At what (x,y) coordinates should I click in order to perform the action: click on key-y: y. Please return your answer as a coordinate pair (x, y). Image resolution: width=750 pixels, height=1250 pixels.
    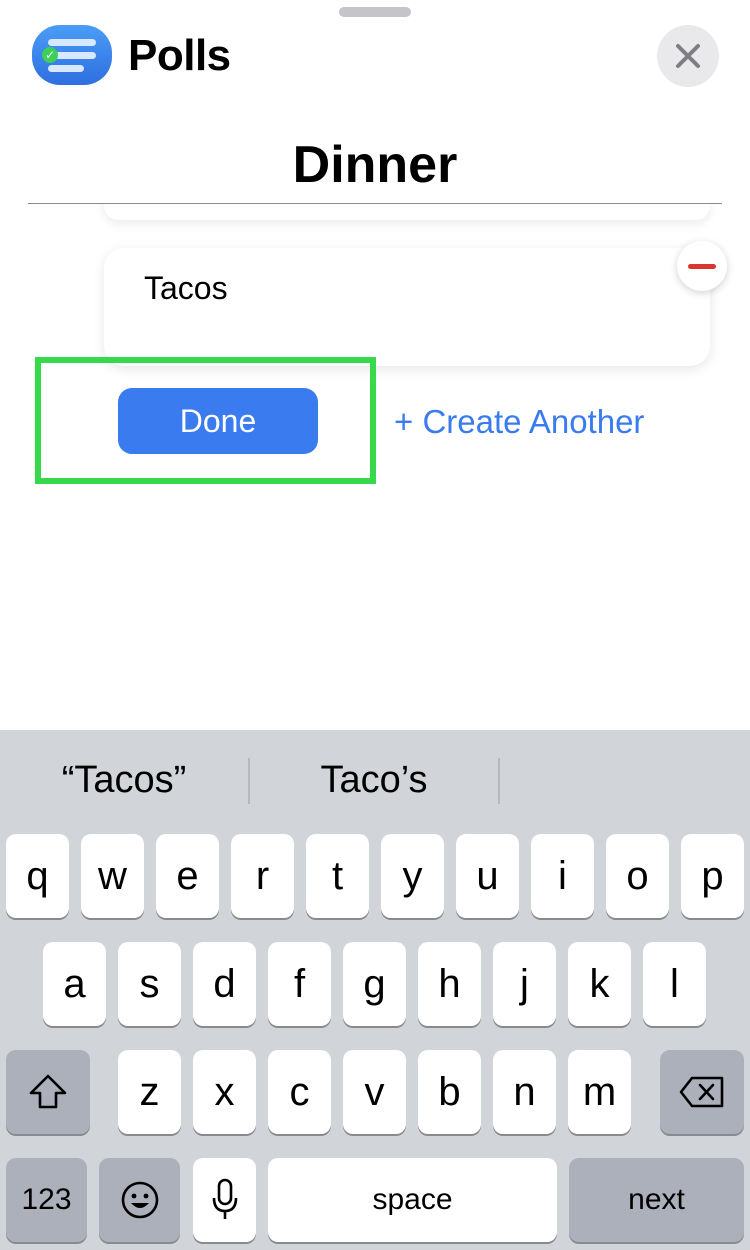
    Looking at the image, I should click on (412, 876).